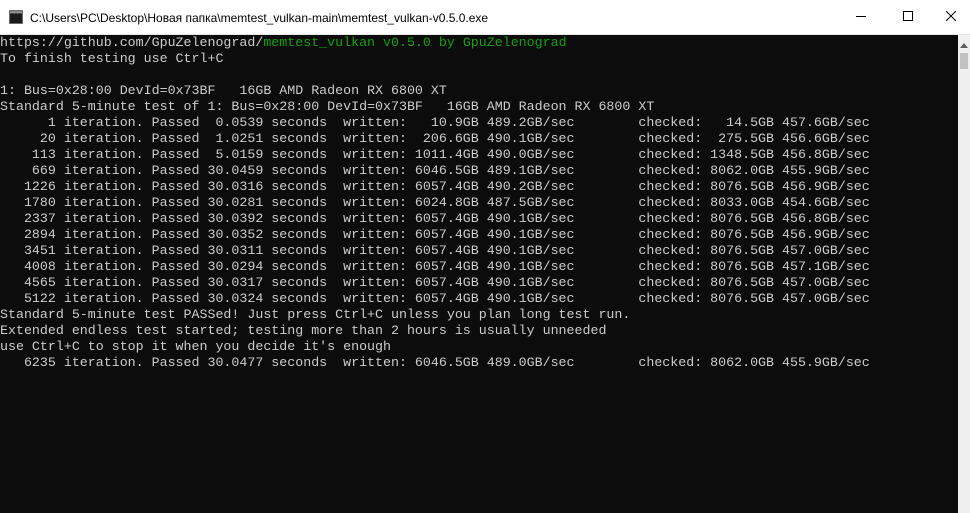  I want to click on minimize-button, so click(861, 17).